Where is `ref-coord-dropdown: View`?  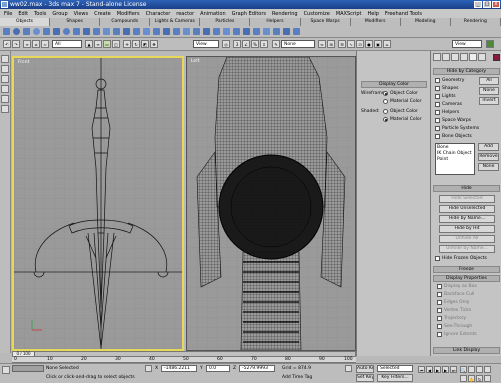
ref-coord-dropdown: View is located at coordinates (206, 44).